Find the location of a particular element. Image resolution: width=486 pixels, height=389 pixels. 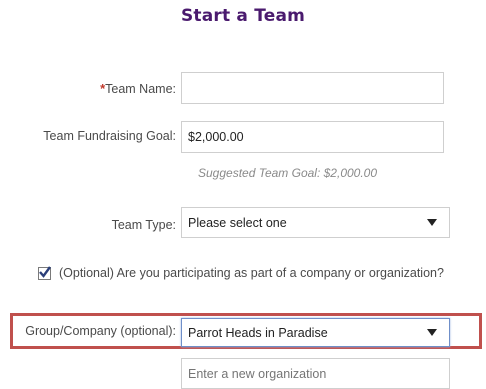

team-name-input is located at coordinates (312, 88).